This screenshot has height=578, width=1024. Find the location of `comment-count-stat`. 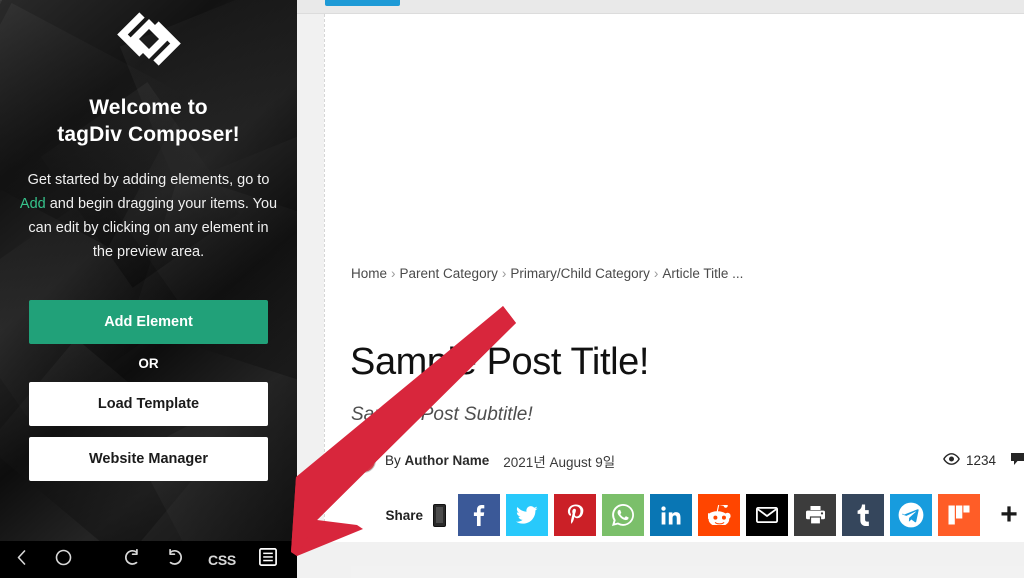

comment-count-stat is located at coordinates (1017, 460).